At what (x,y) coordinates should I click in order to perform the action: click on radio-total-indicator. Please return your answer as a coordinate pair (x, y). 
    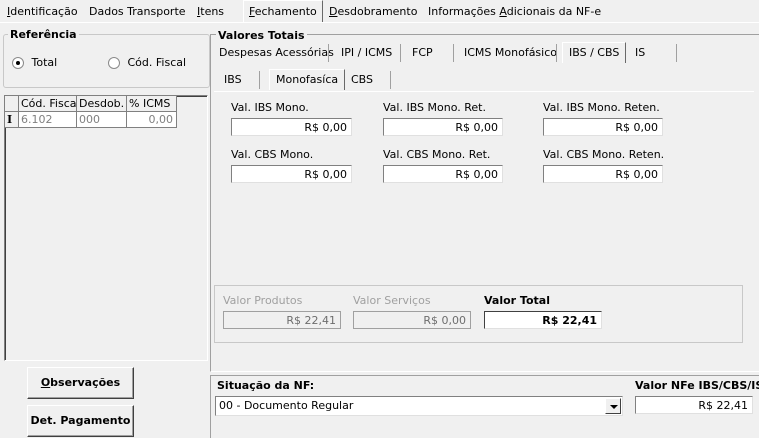
    Looking at the image, I should click on (18, 63).